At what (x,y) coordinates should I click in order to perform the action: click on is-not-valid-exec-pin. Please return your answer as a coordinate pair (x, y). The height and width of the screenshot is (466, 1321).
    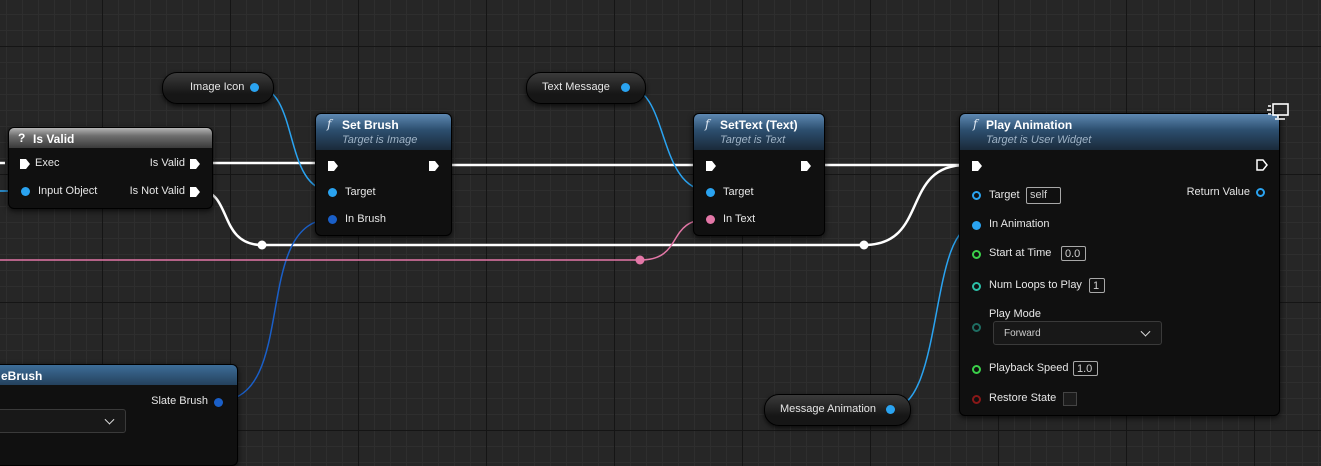
    Looking at the image, I should click on (195, 192).